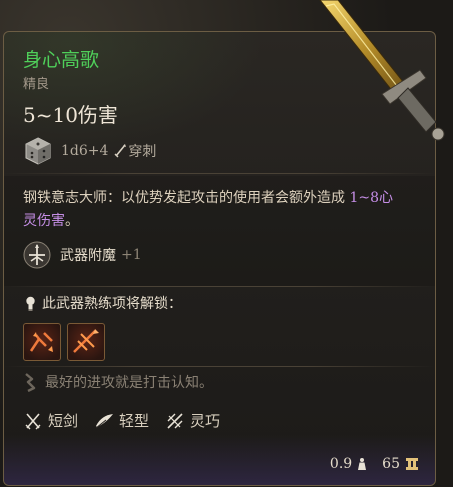  I want to click on flourish-action-icon, so click(42, 342).